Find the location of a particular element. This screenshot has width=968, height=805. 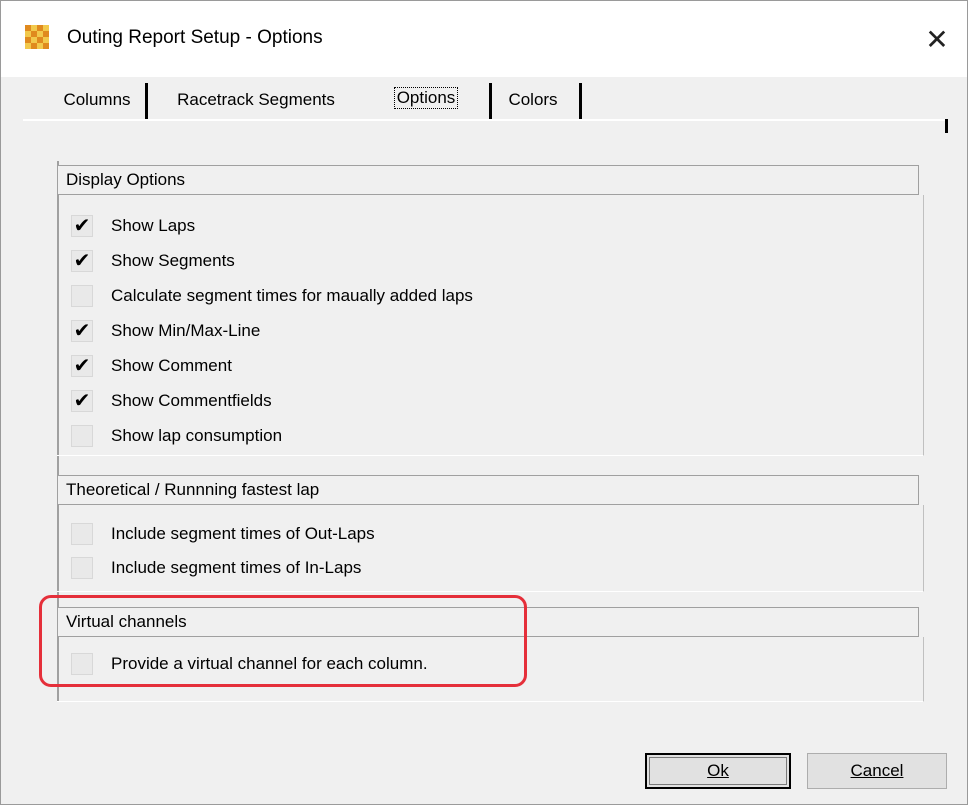

close-icon: ✕ is located at coordinates (937, 39).